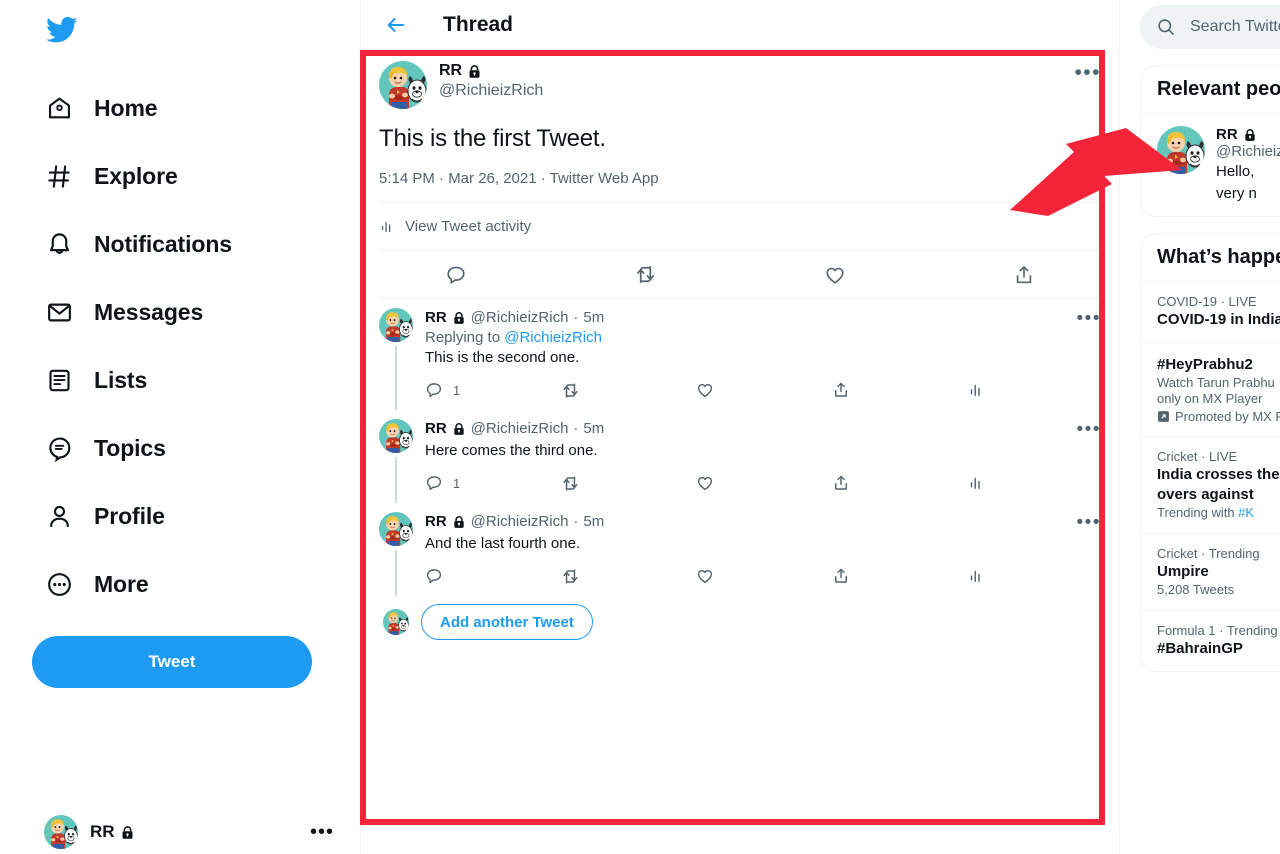  Describe the element at coordinates (1216, 390) in the screenshot. I see `trend-description: Watch Tarun Prabhu only on MX Player` at that location.